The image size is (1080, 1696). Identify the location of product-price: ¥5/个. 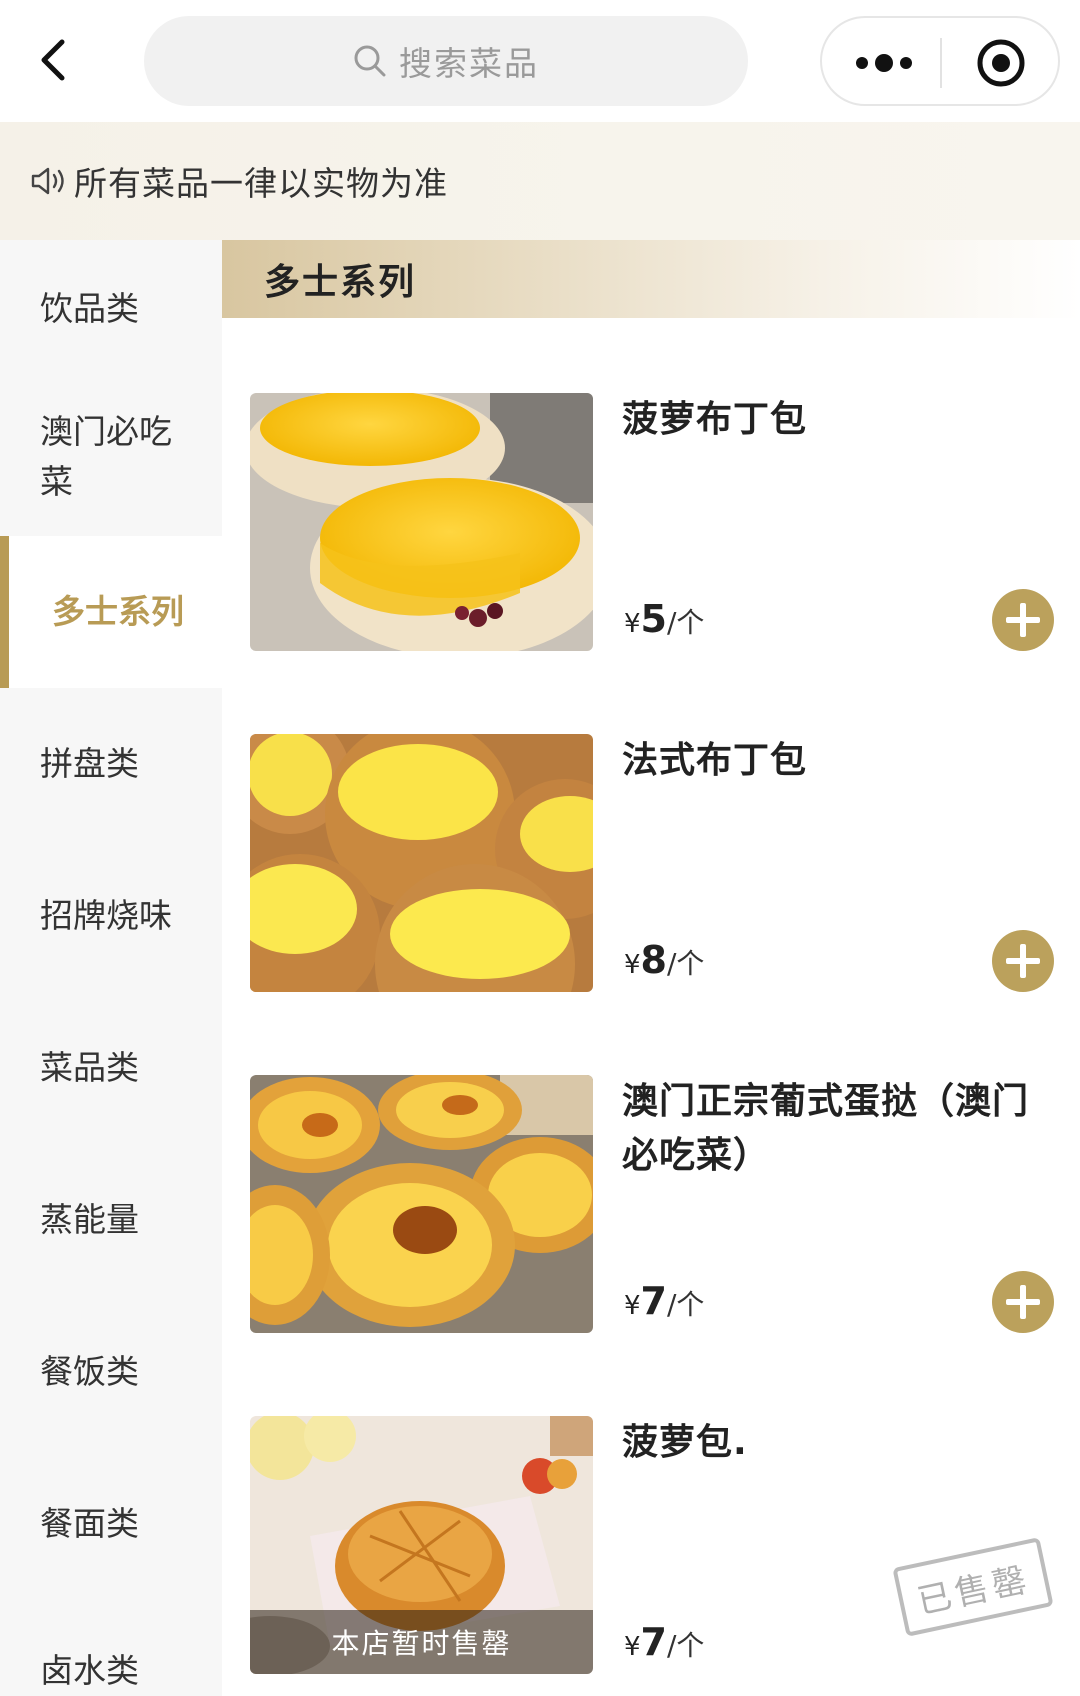
(664, 619).